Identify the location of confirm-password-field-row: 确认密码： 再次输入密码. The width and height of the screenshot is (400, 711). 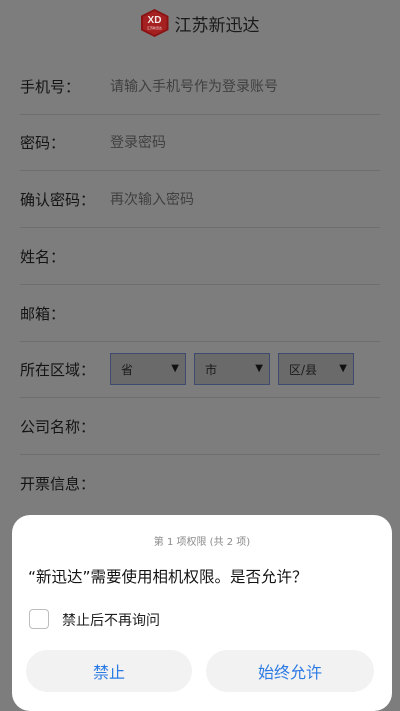
(200, 199).